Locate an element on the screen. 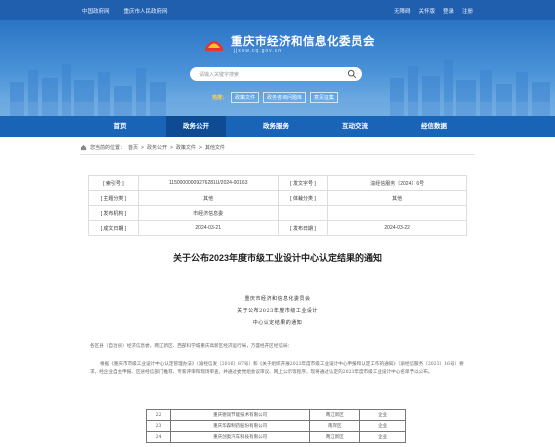 This screenshot has height=447, width=555. register-link: 注册 is located at coordinates (467, 11).